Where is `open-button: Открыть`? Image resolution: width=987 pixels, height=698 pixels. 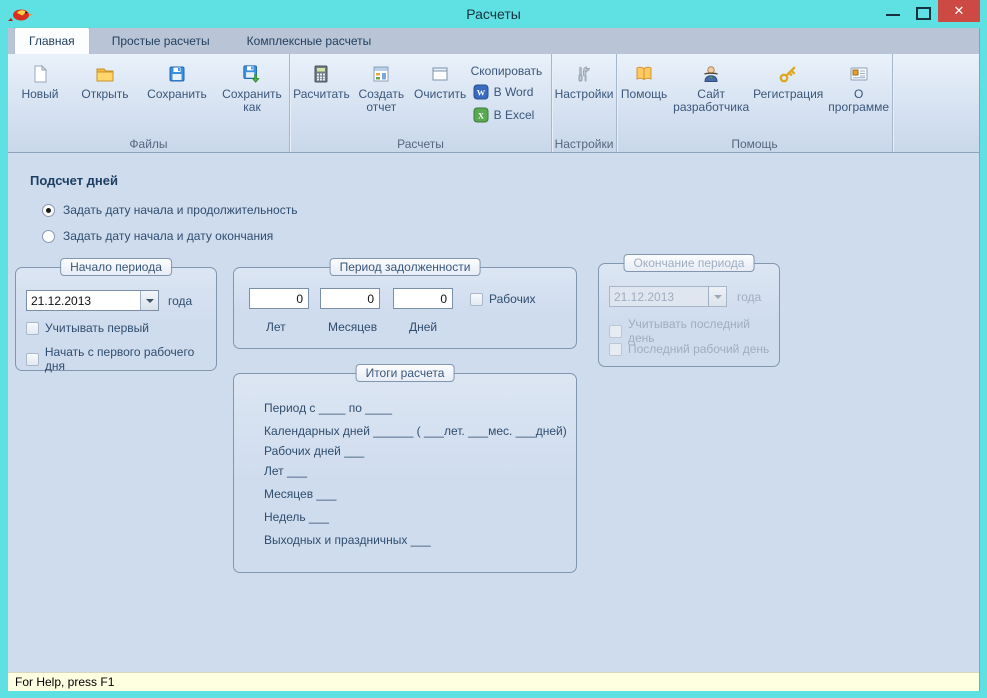
open-button: Открыть is located at coordinates (105, 82).